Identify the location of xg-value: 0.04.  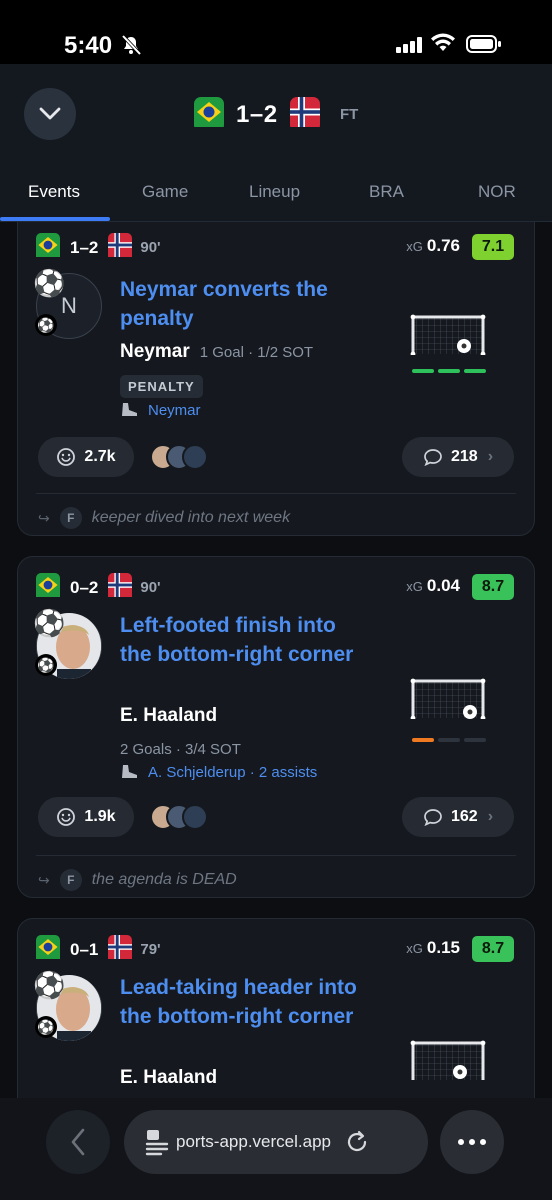
(443, 585).